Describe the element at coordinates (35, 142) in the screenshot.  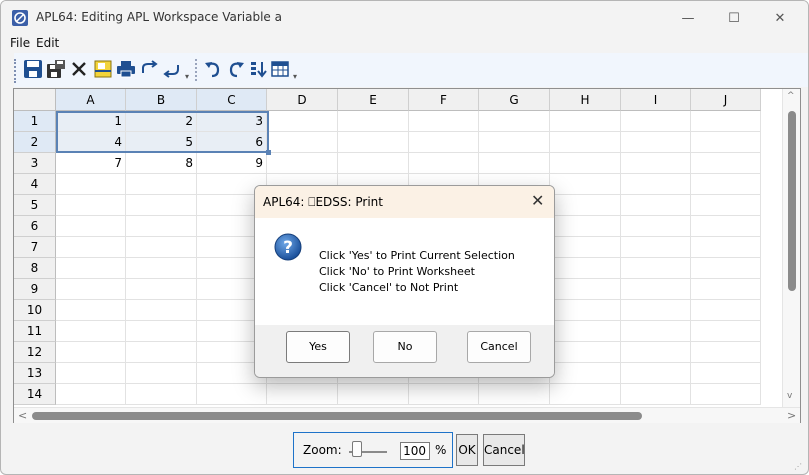
I see `row-header-2: 2` at that location.